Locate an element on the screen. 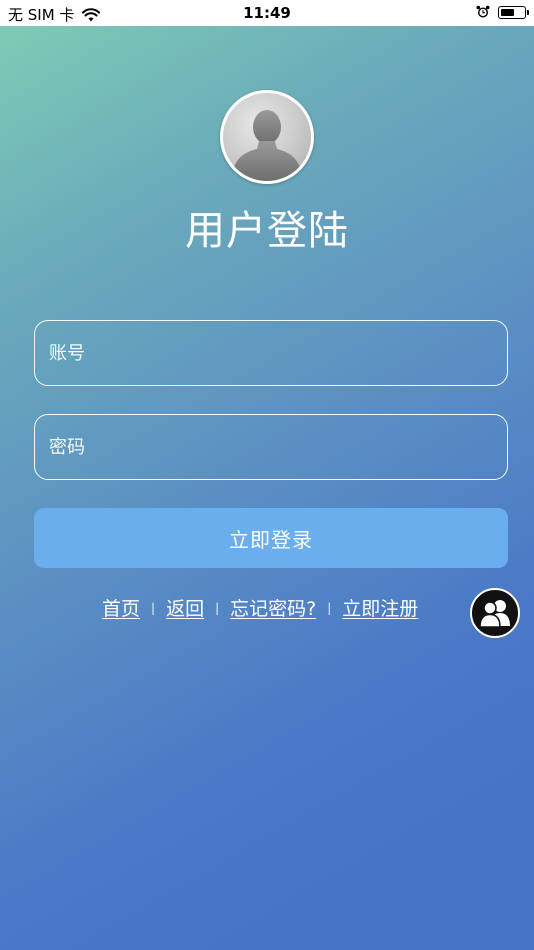 The width and height of the screenshot is (534, 950). register-link: 立即注册 is located at coordinates (380, 607).